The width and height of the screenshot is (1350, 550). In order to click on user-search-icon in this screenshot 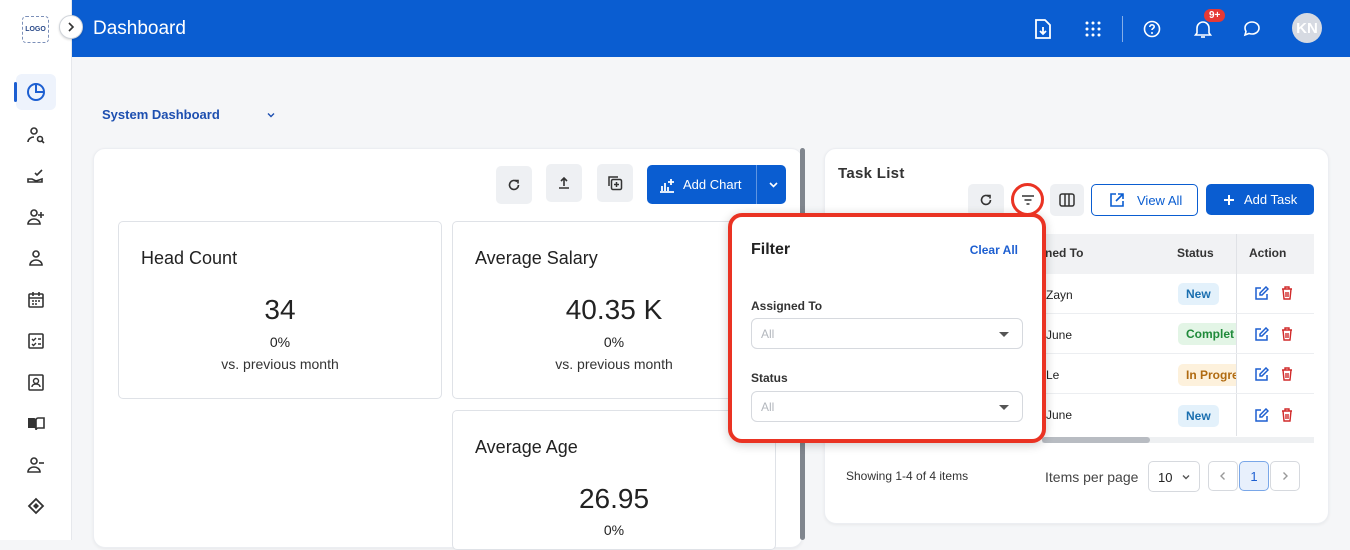, I will do `click(36, 135)`.